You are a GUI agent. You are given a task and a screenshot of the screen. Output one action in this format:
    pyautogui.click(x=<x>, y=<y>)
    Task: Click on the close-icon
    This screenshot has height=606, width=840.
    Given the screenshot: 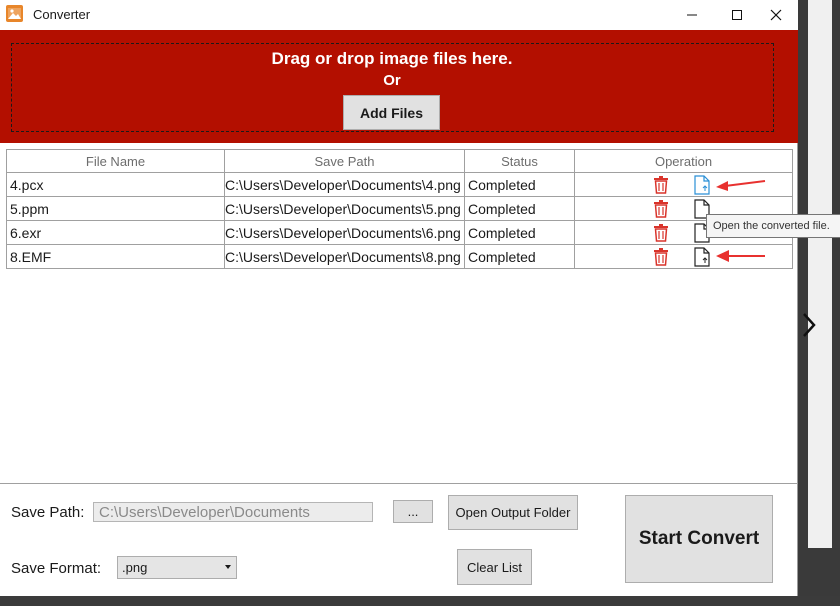 What is the action you would take?
    pyautogui.click(x=776, y=15)
    